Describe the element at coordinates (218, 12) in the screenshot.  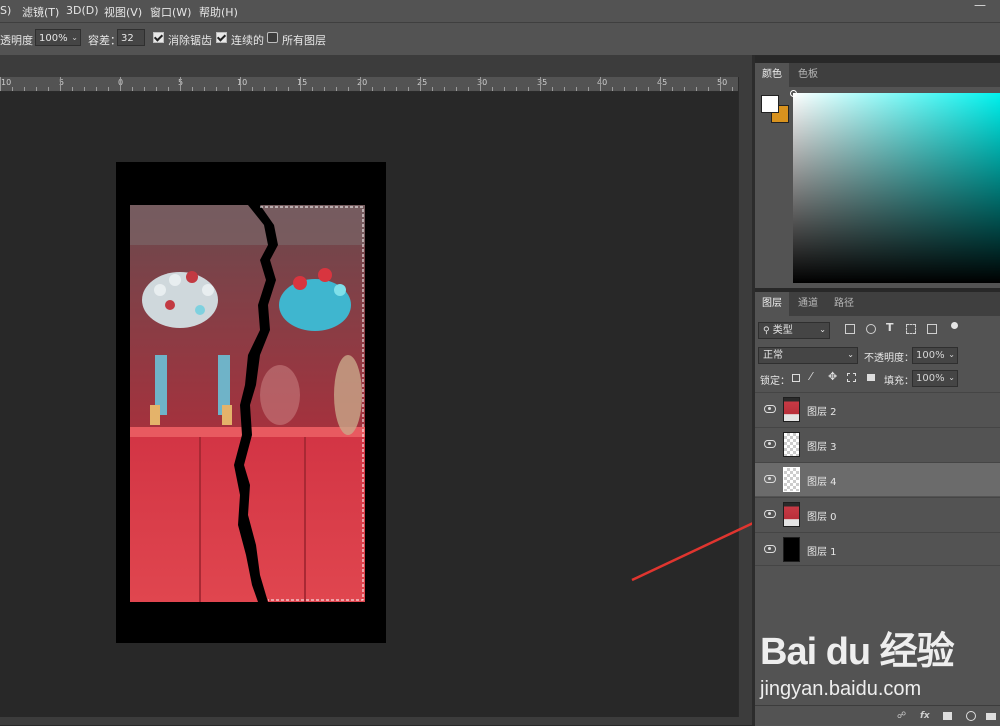
I see `menu-help: 帮助(H)` at that location.